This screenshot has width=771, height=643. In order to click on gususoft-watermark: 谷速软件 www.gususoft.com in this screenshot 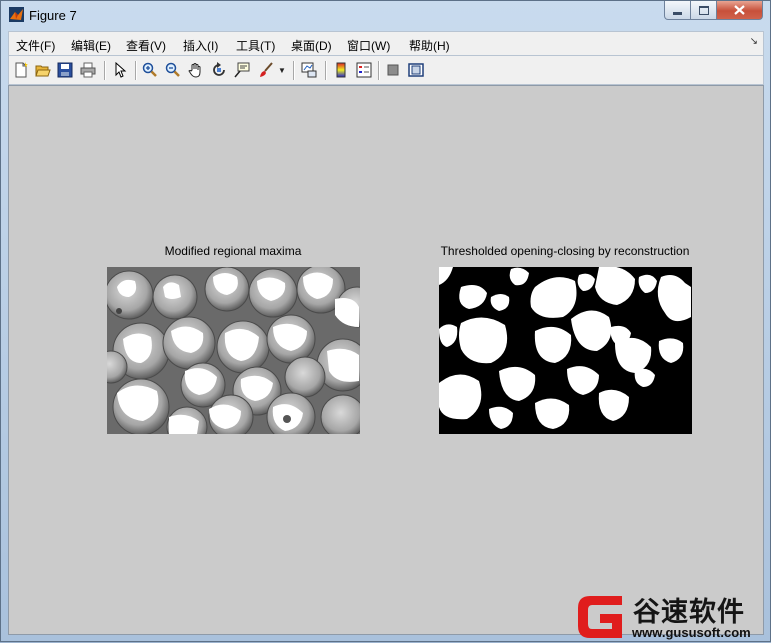, I will do `click(671, 616)`.